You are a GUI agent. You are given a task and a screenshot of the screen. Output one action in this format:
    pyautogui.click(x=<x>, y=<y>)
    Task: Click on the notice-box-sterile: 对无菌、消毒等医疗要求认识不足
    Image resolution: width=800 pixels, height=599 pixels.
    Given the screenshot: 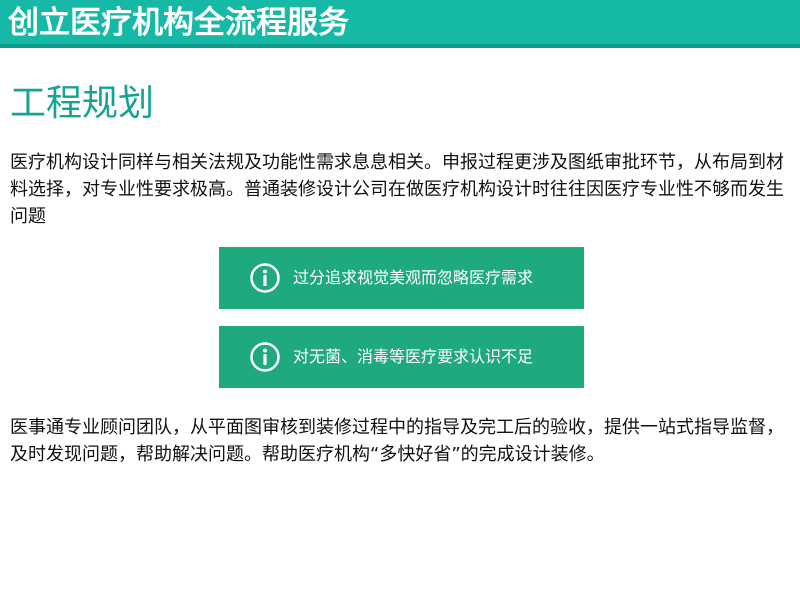 What is the action you would take?
    pyautogui.click(x=401, y=357)
    